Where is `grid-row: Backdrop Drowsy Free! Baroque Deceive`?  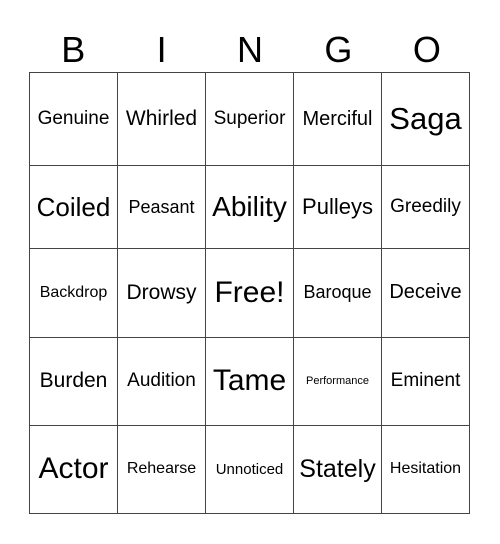
grid-row: Backdrop Drowsy Free! Baroque Deceive is located at coordinates (249, 293).